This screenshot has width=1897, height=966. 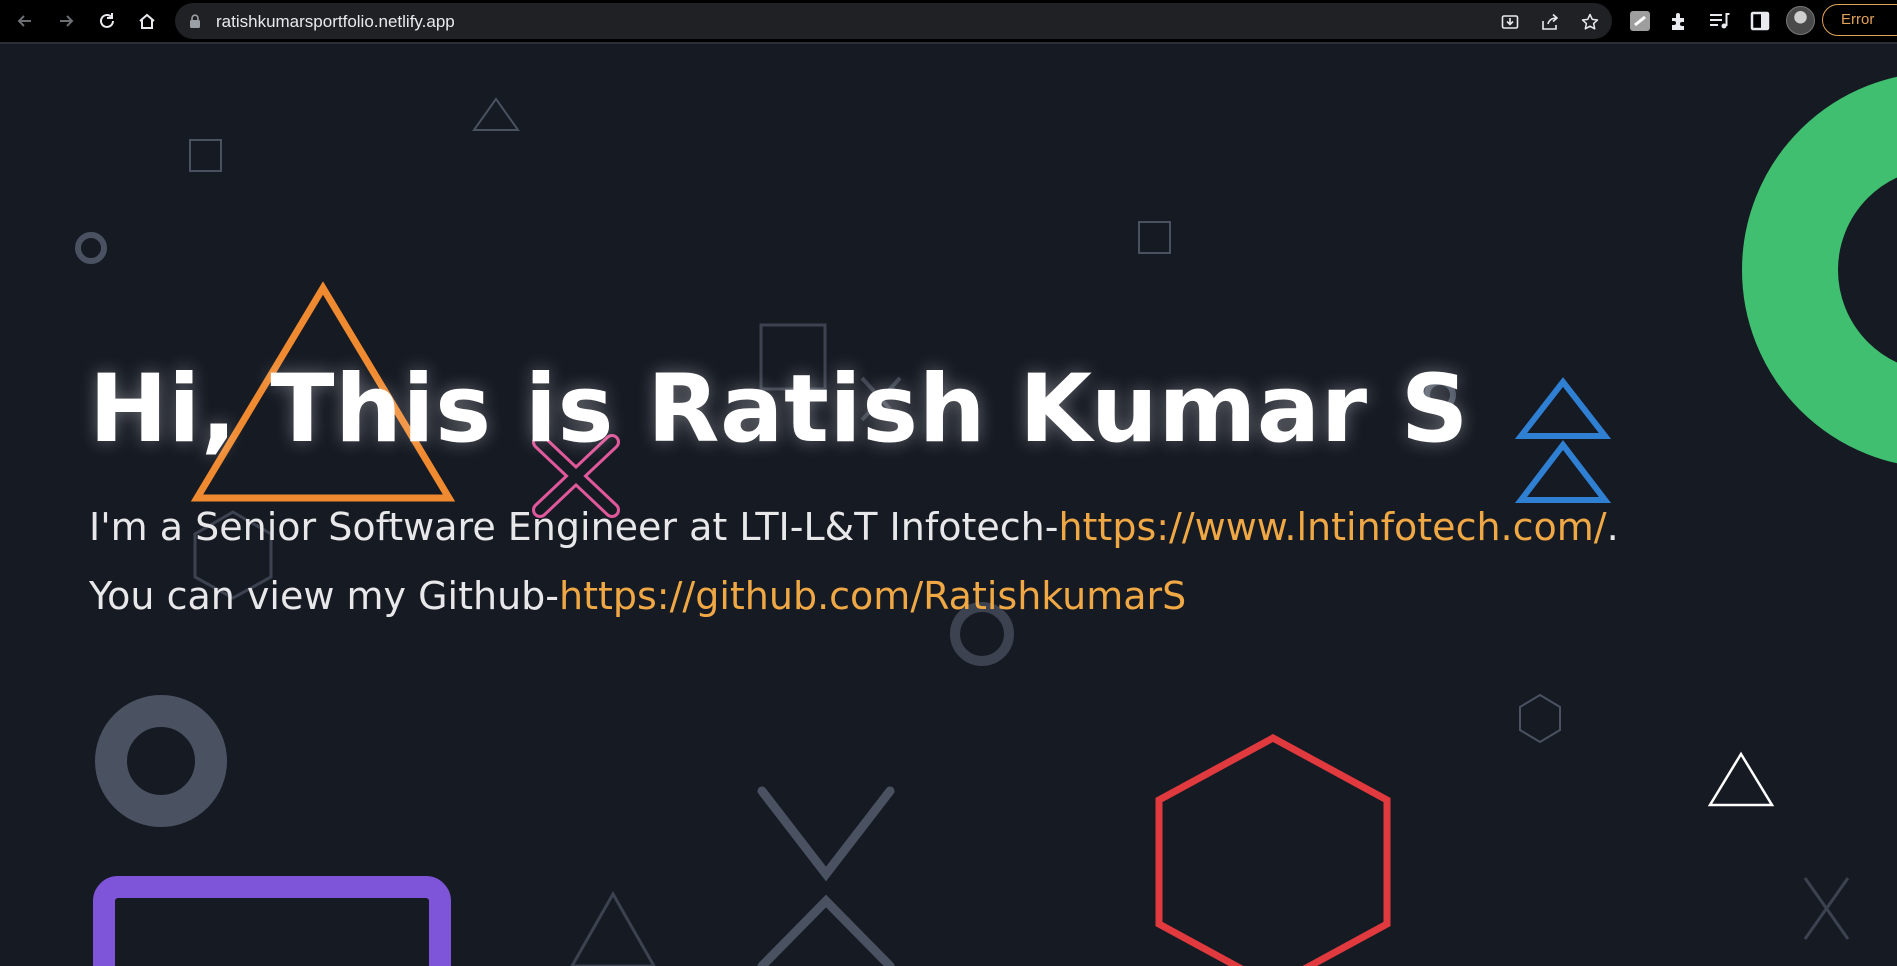 I want to click on install-app-icon, so click(x=1510, y=22).